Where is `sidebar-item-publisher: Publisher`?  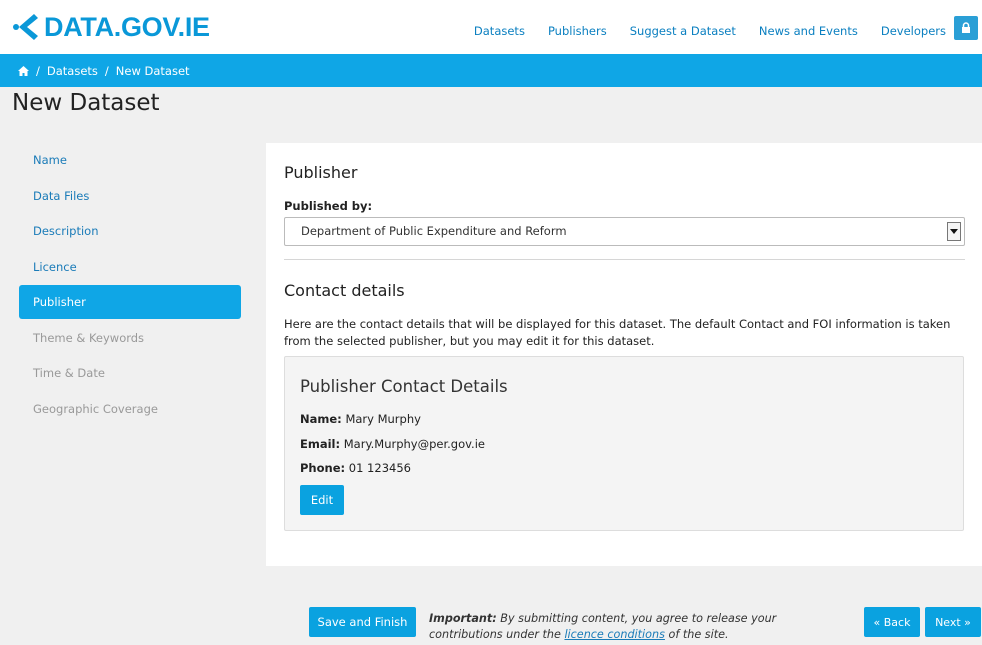 sidebar-item-publisher: Publisher is located at coordinates (130, 302).